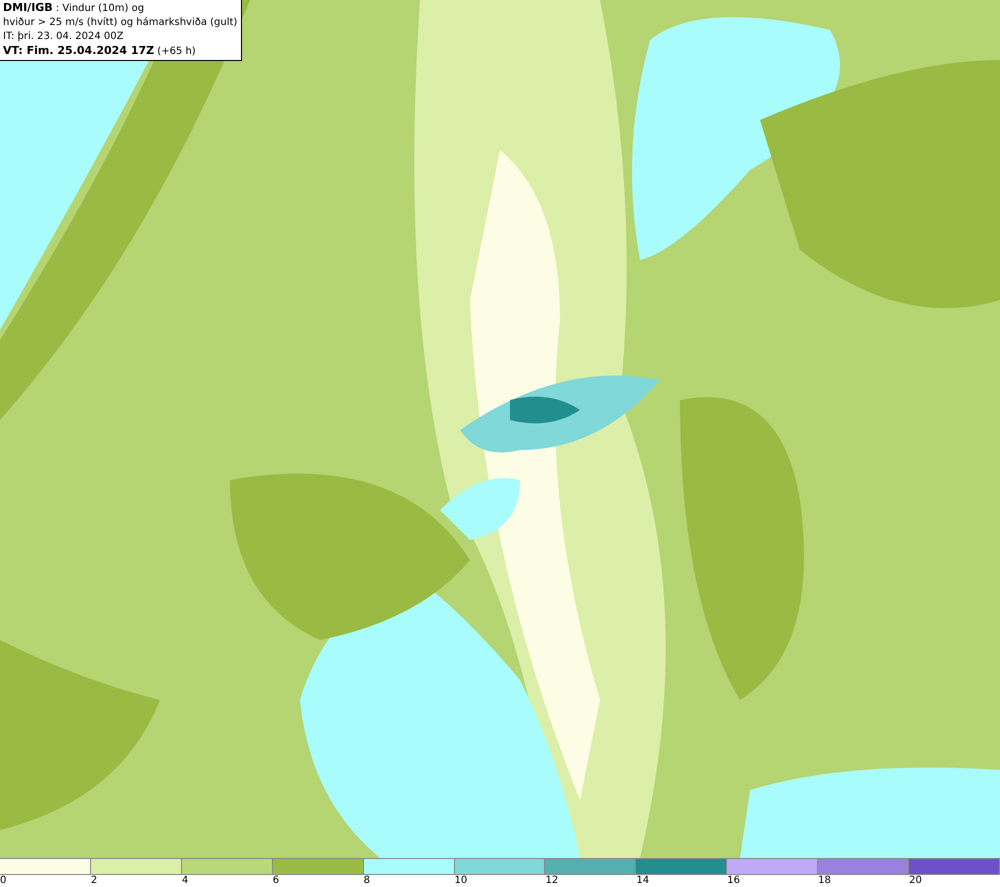 The width and height of the screenshot is (1000, 887). I want to click on legend-label: 16, so click(733, 881).